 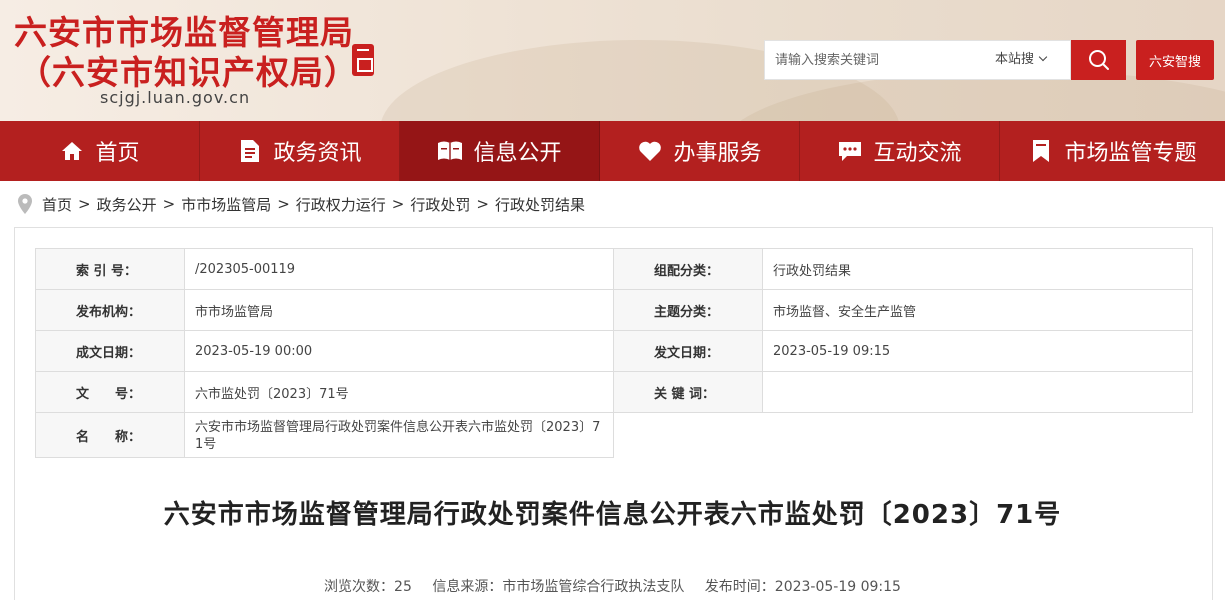 I want to click on meta-value-index: /202305-00119, so click(x=399, y=269).